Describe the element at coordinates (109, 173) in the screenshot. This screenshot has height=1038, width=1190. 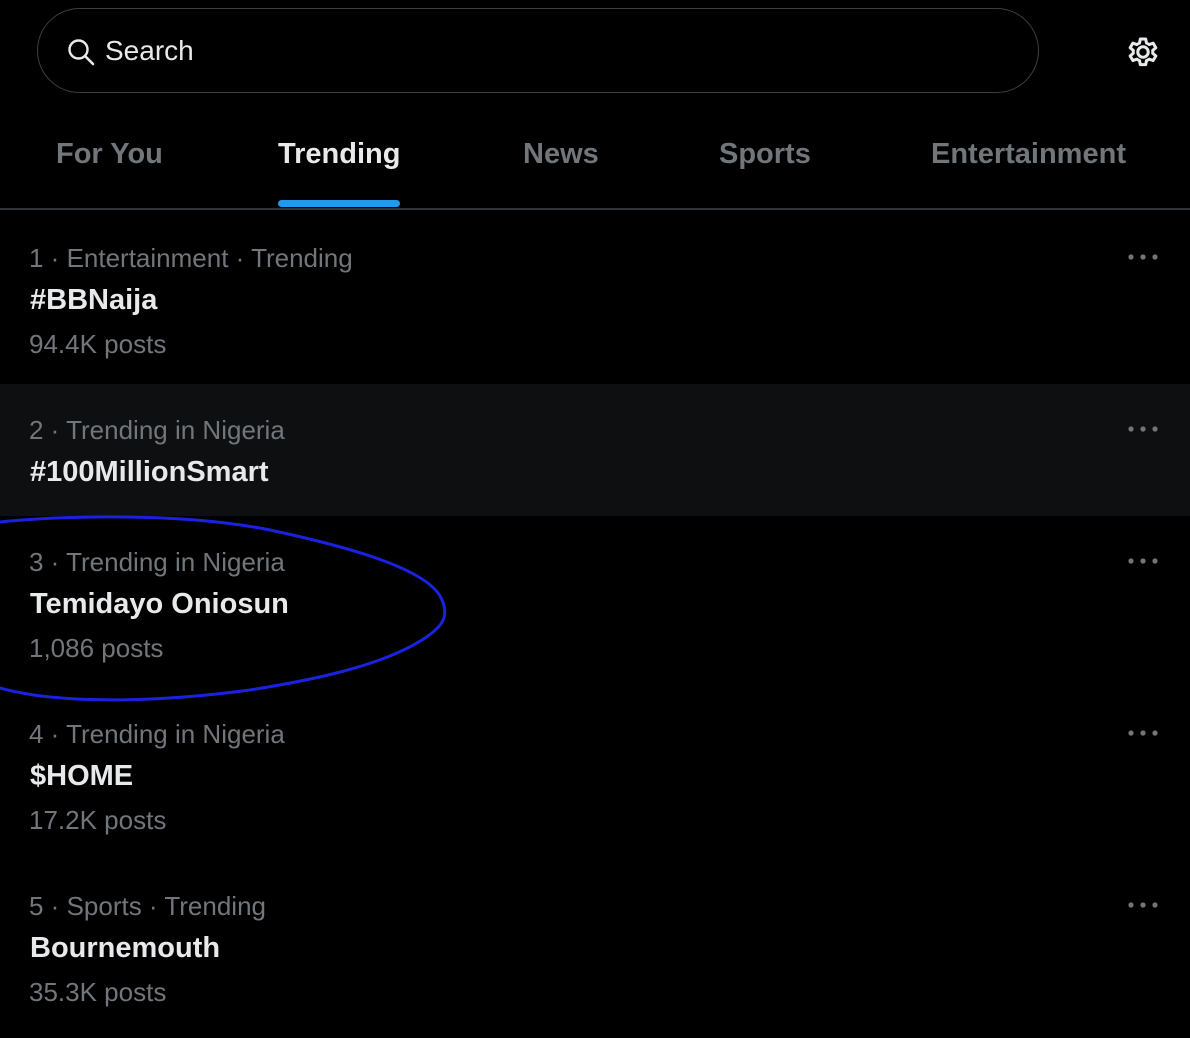
I see `tab-for-you: For You` at that location.